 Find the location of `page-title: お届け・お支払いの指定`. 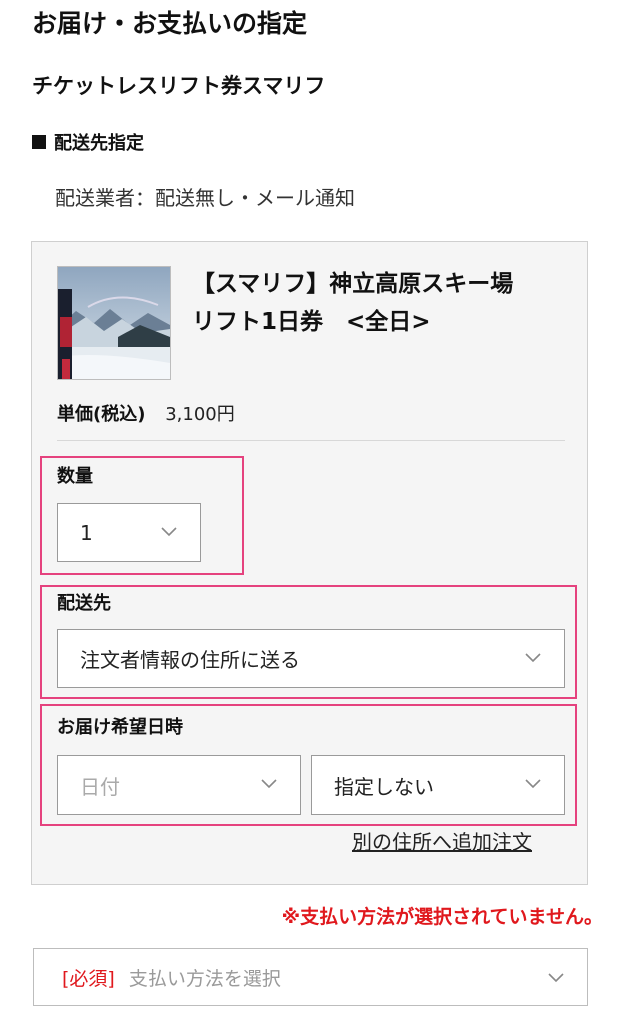

page-title: お届け・お支払いの指定 is located at coordinates (170, 23).